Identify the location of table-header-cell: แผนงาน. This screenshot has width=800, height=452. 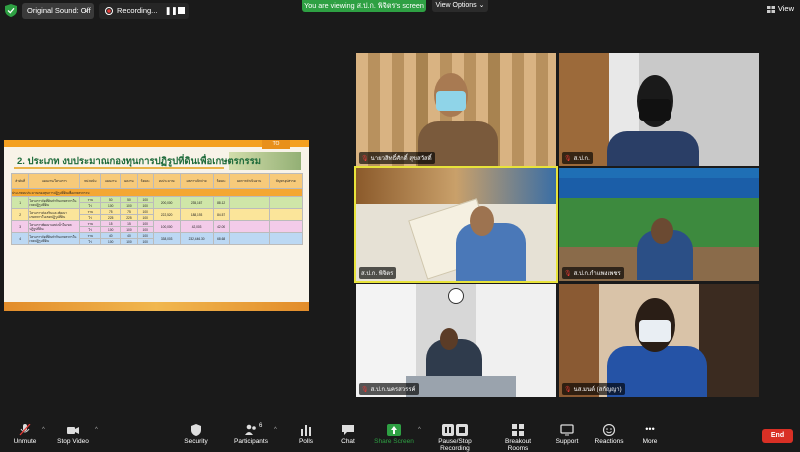
(111, 181).